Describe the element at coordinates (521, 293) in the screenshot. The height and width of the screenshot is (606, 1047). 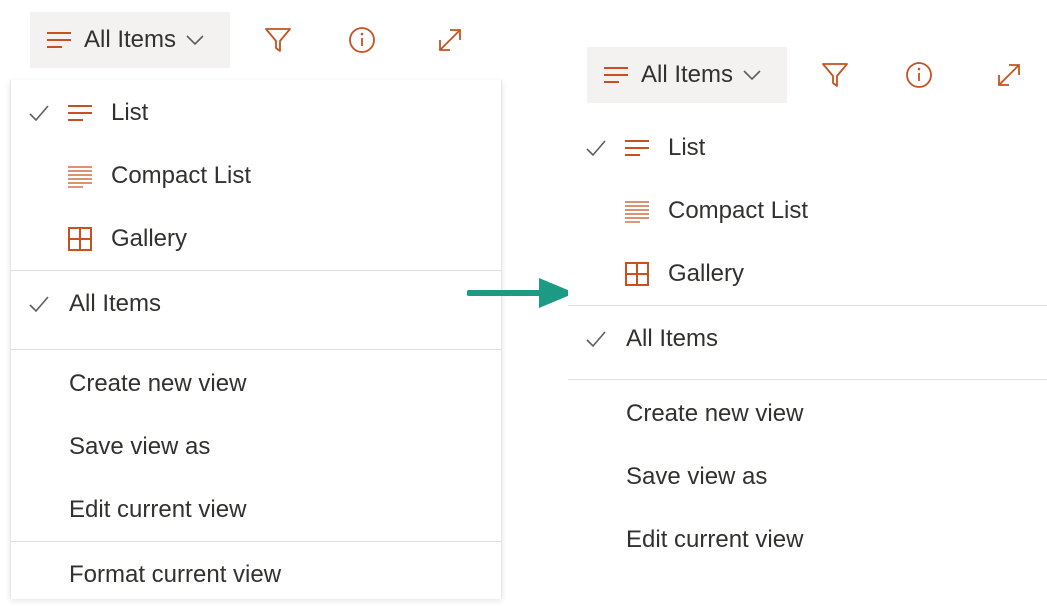
I see `right-arrow-icon` at that location.